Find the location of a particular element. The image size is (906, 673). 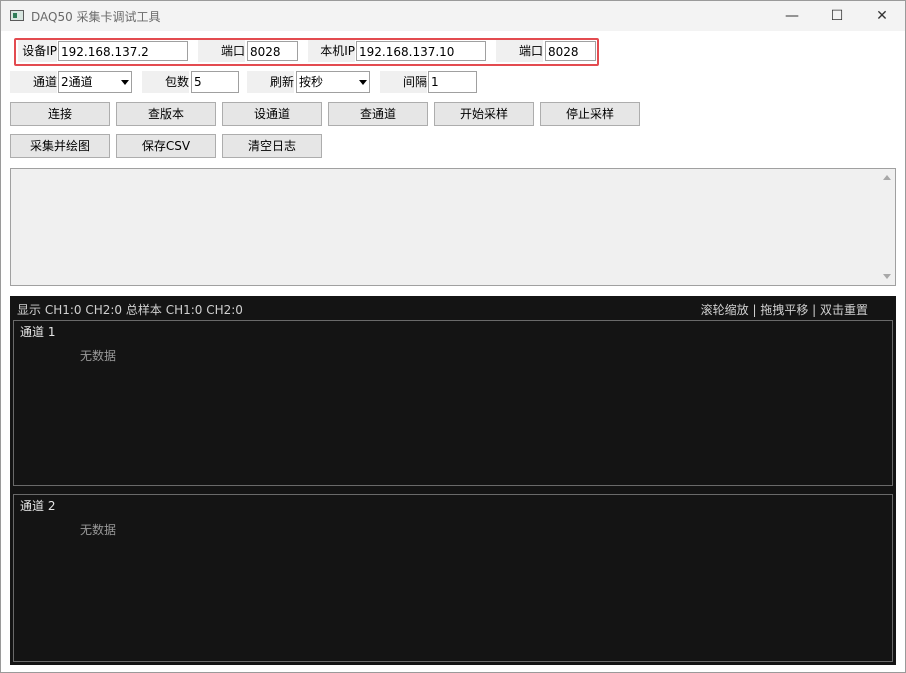

plot-hint-text: 滚轮缩放 | 拖拽平移 | 双击重置 is located at coordinates (784, 310).